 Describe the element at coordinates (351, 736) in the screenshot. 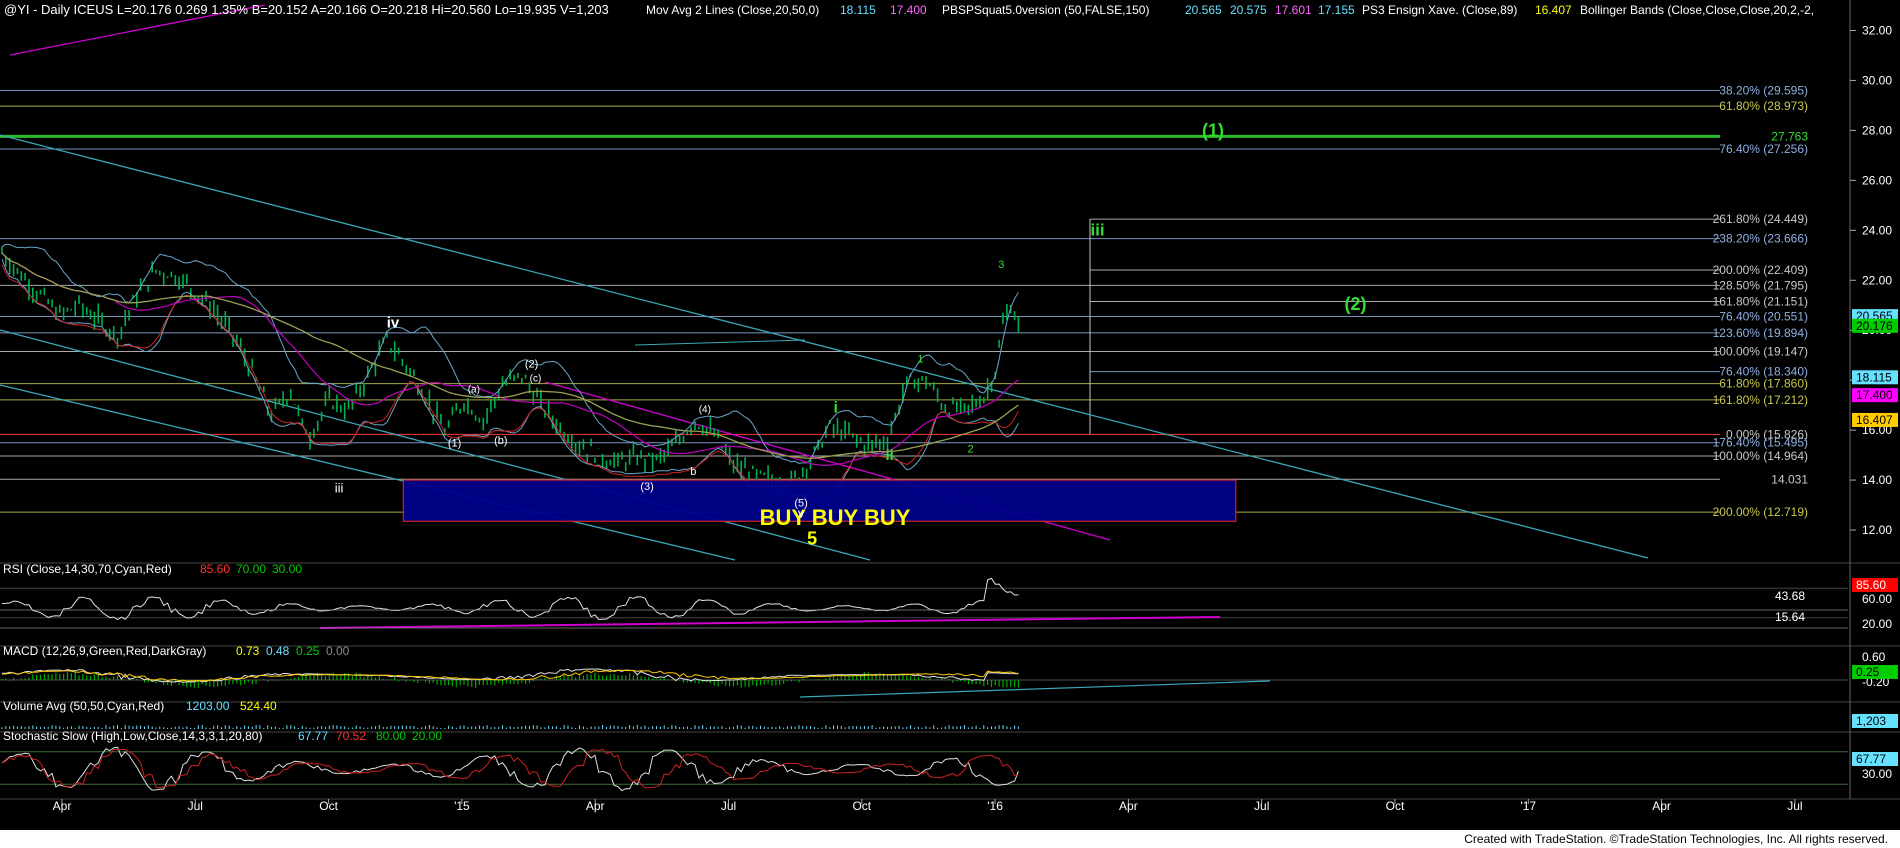

I see `stoch-value-2: 70.52` at that location.